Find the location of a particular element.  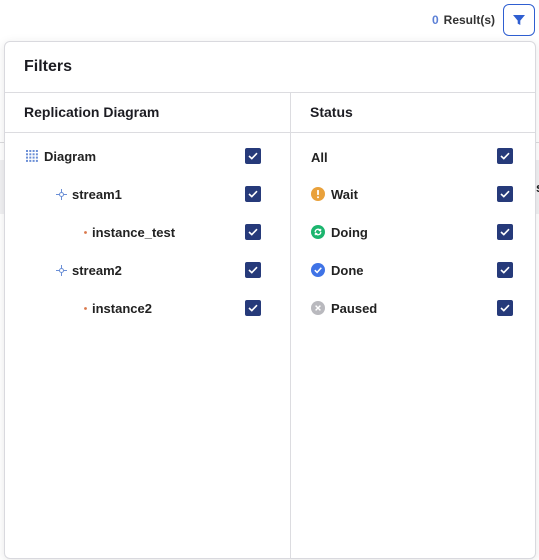

status-header: Status is located at coordinates (331, 112).